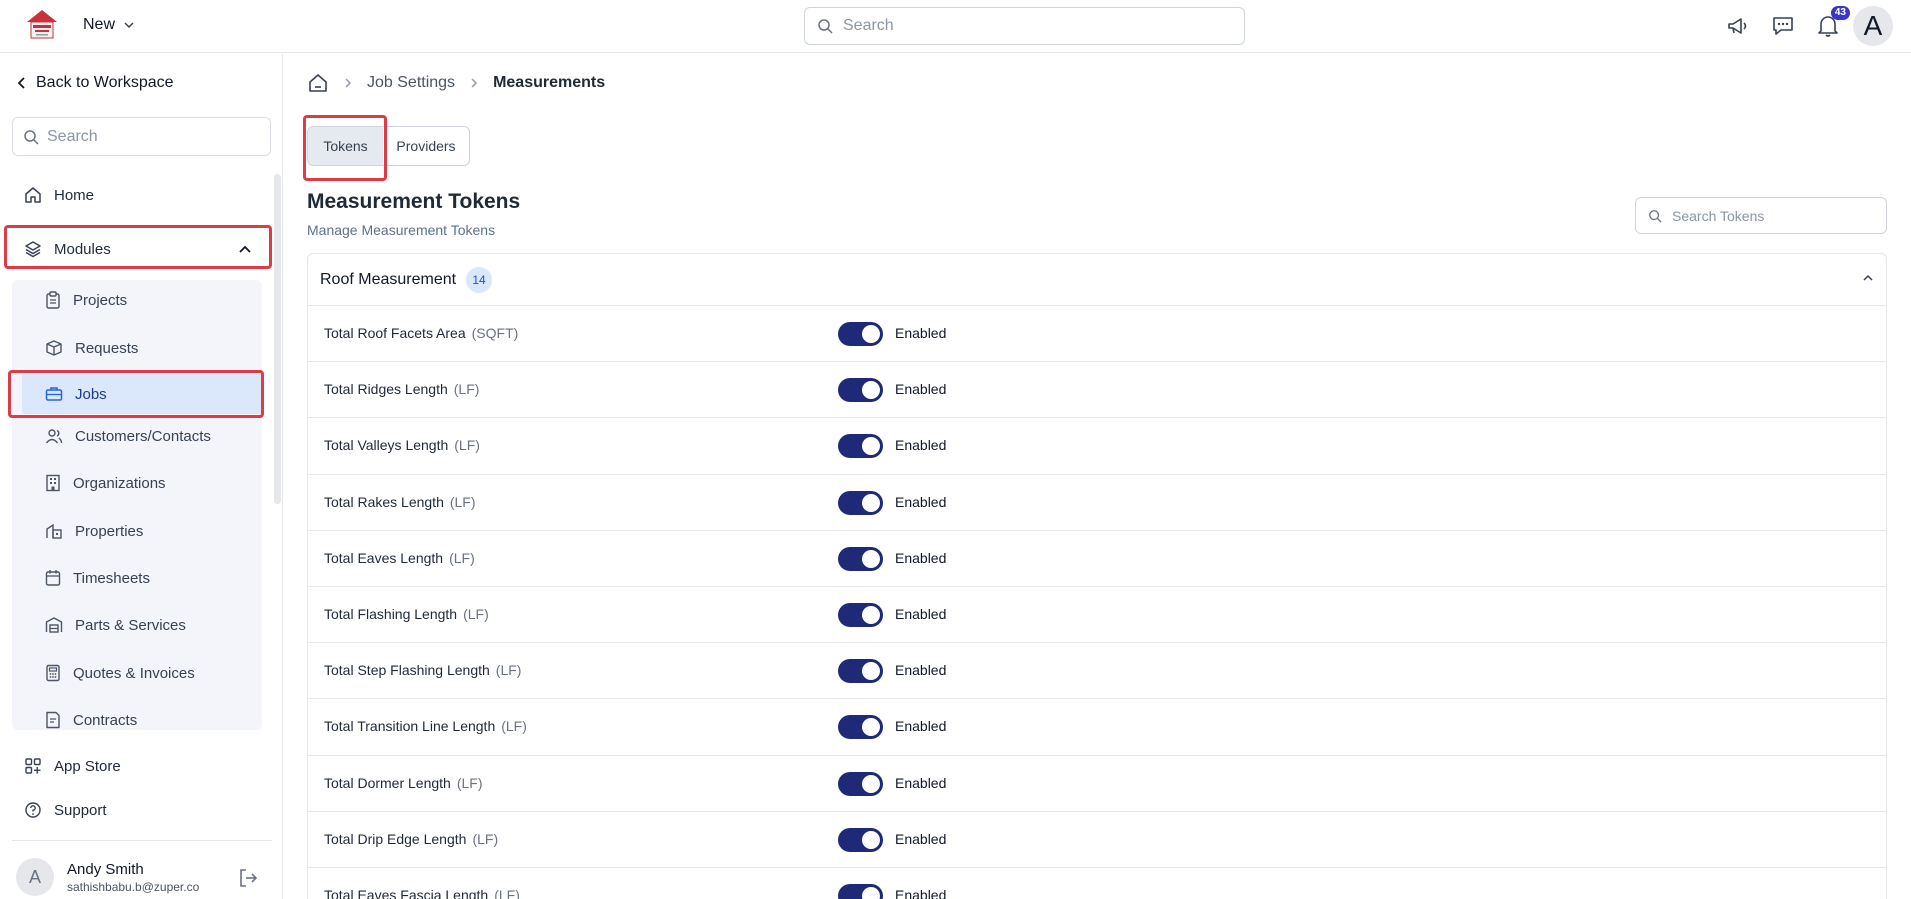  What do you see at coordinates (138, 249) in the screenshot?
I see `sidebar-item-modules: Modules` at bounding box center [138, 249].